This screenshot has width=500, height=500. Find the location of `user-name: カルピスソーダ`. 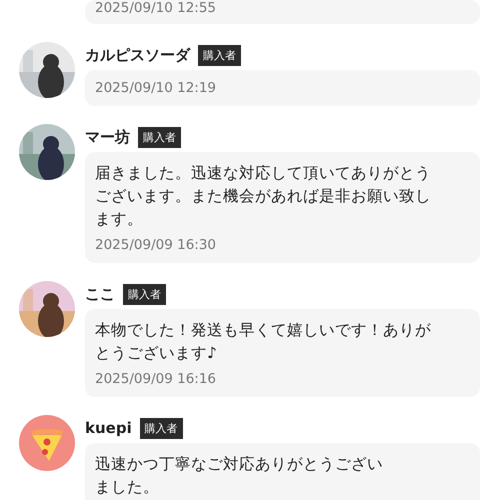

user-name: カルピスソーダ is located at coordinates (137, 55).